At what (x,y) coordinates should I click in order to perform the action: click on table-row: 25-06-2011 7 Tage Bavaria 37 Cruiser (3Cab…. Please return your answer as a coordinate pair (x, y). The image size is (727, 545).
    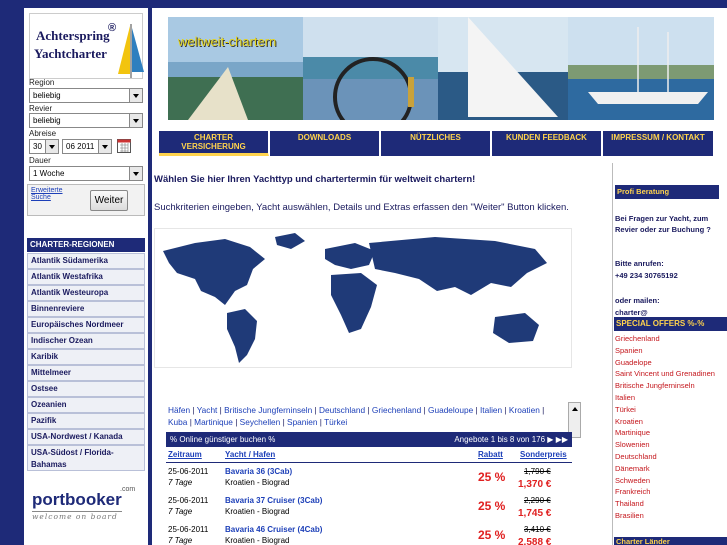
    Looking at the image, I should click on (370, 508).